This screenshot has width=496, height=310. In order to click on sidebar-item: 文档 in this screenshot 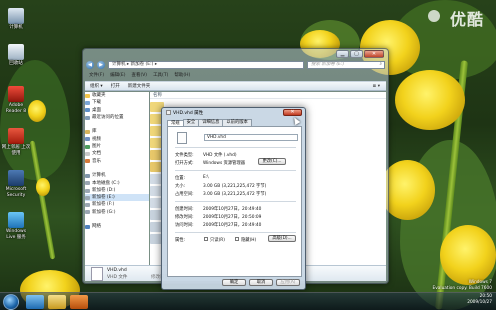, I will do `click(117, 153)`.